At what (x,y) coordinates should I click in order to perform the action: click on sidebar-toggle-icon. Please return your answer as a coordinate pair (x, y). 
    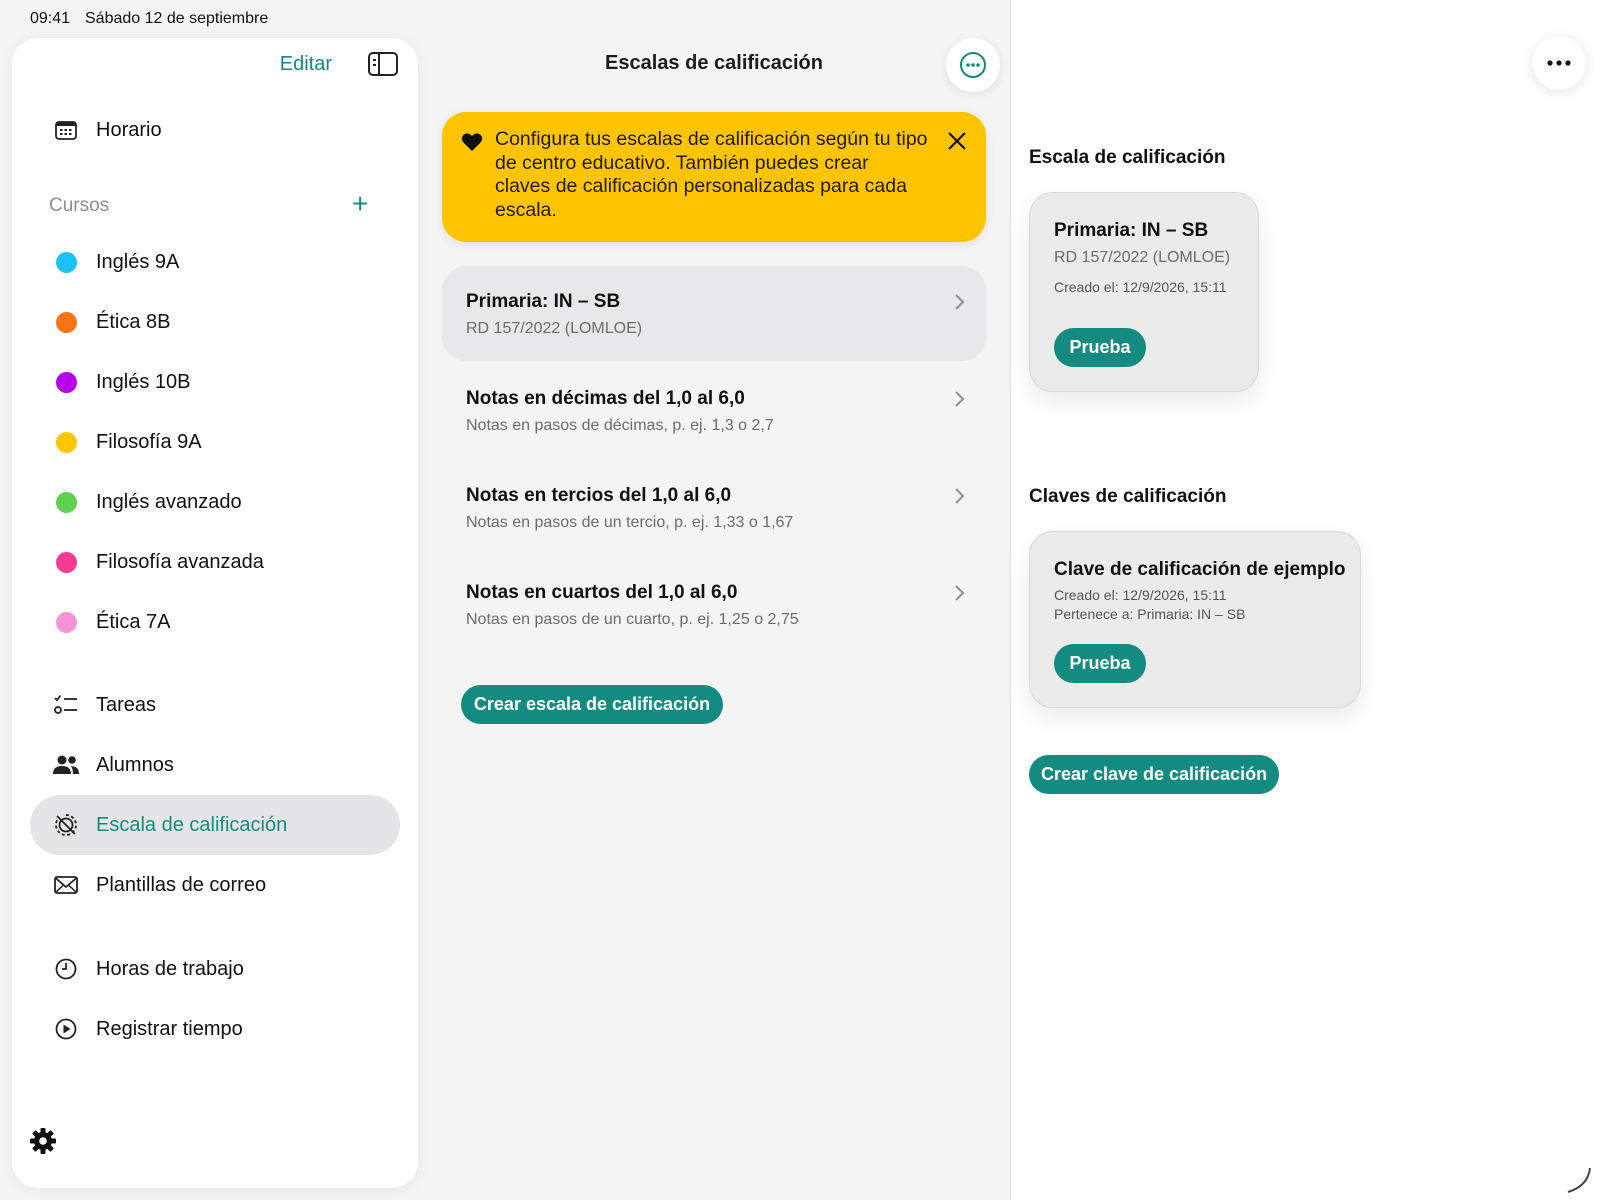
    Looking at the image, I should click on (383, 64).